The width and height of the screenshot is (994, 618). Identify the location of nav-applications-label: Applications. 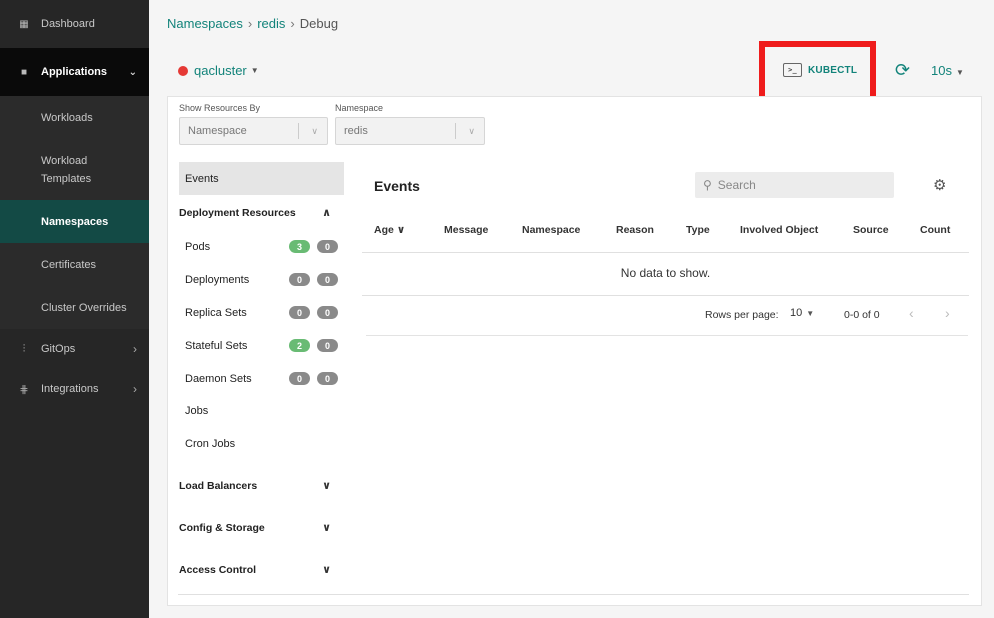
(74, 72).